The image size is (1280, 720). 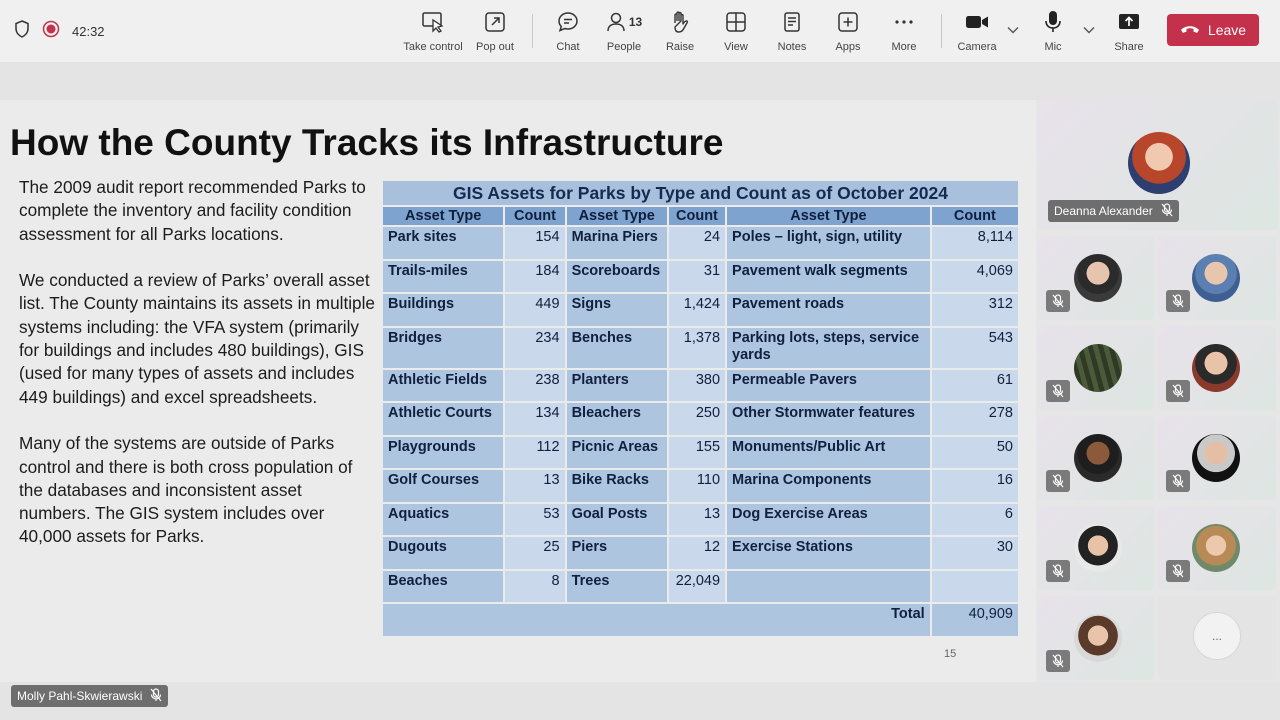 I want to click on share-button: Share, so click(x=1129, y=33).